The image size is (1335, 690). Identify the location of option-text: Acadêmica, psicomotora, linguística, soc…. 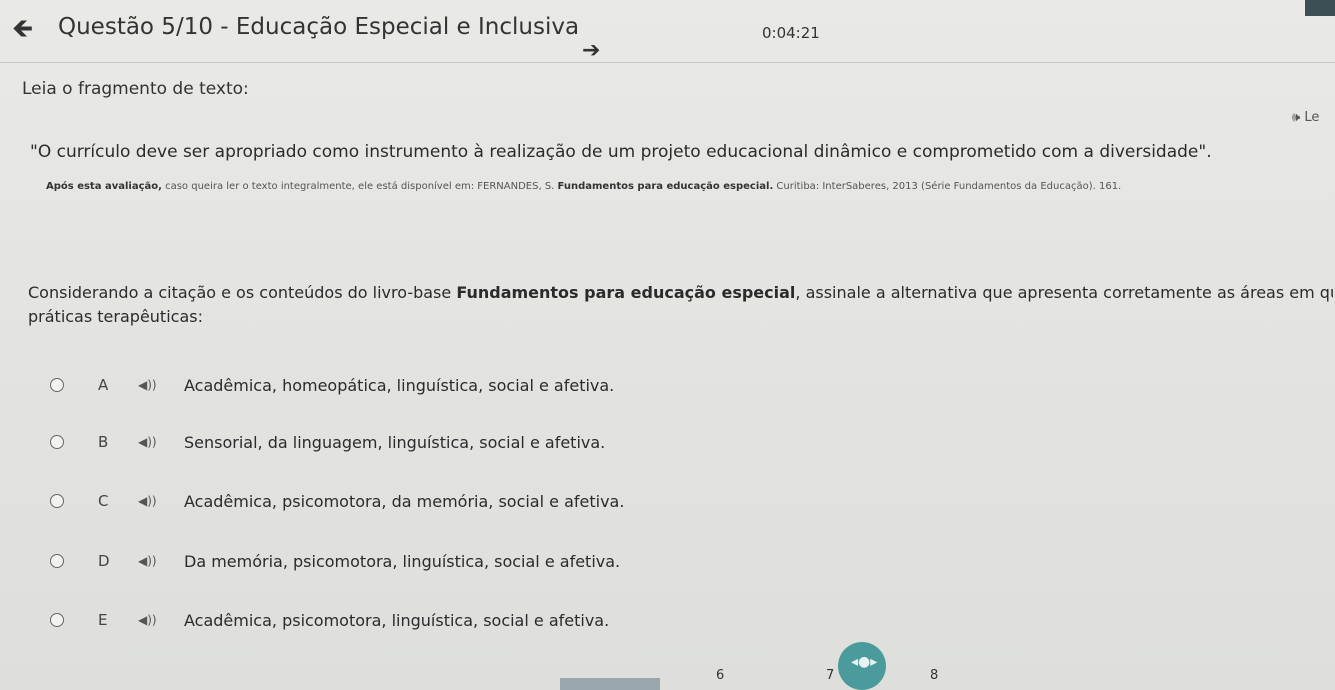
(397, 620).